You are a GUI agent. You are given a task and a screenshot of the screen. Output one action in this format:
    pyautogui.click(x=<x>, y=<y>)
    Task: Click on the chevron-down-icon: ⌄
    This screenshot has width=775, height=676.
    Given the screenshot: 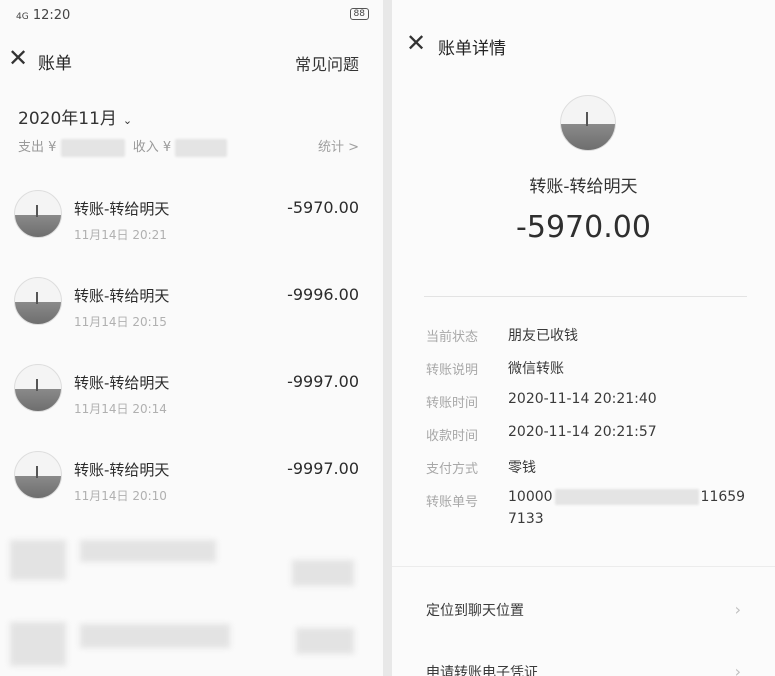 What is the action you would take?
    pyautogui.click(x=127, y=120)
    